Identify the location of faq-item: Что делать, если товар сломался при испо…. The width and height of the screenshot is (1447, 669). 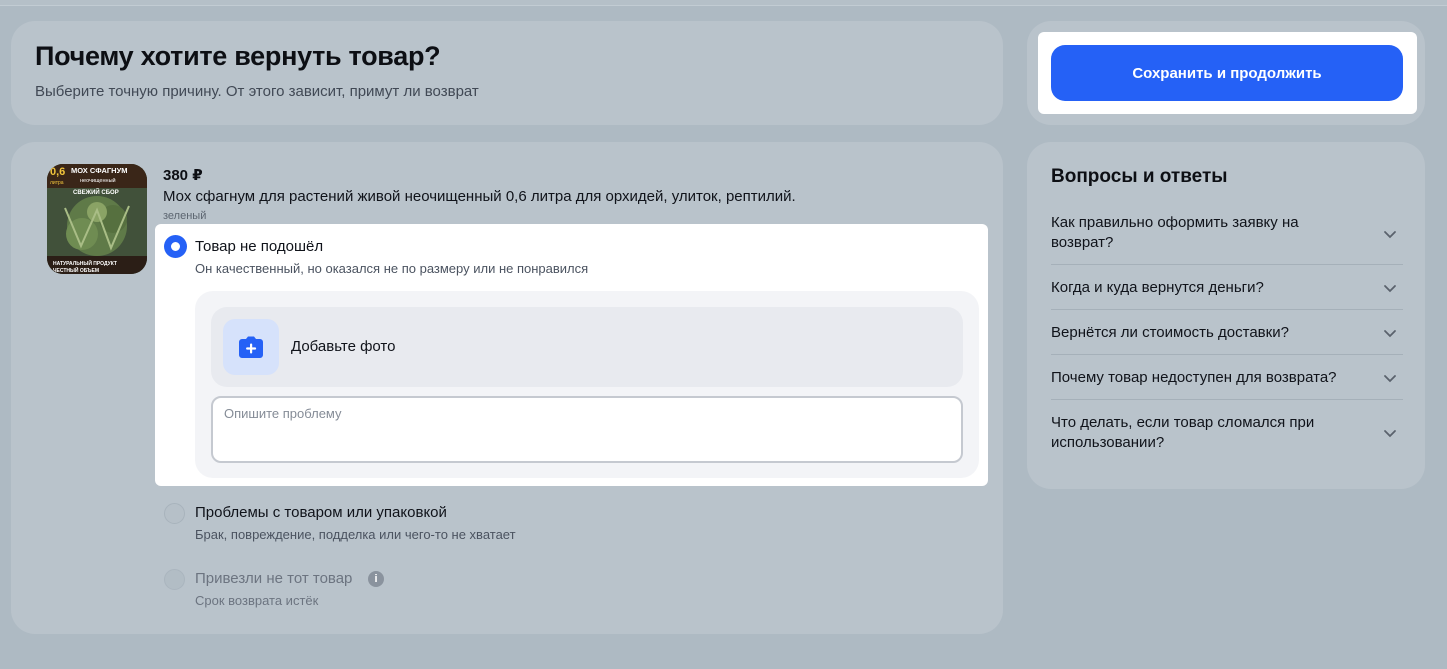
(1227, 432).